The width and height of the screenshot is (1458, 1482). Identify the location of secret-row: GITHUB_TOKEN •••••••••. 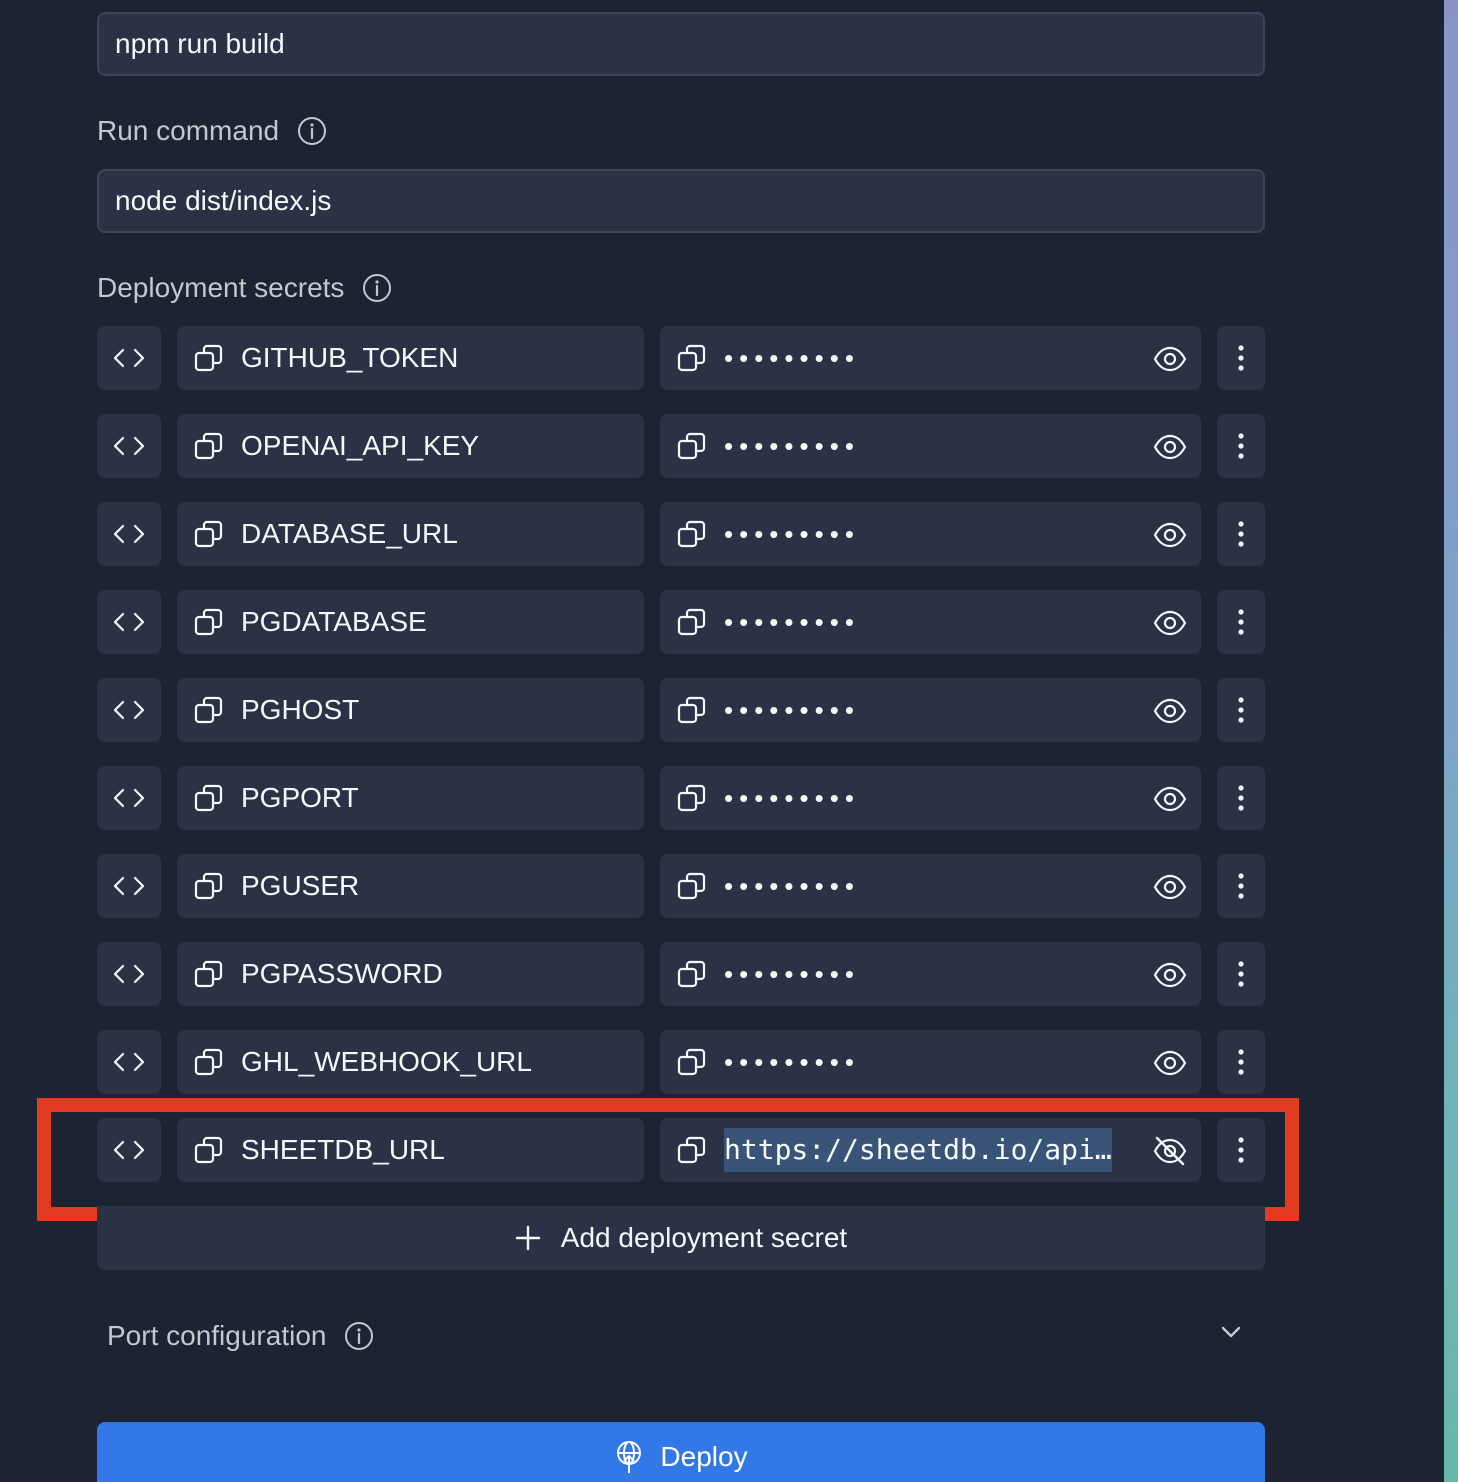
(681, 358).